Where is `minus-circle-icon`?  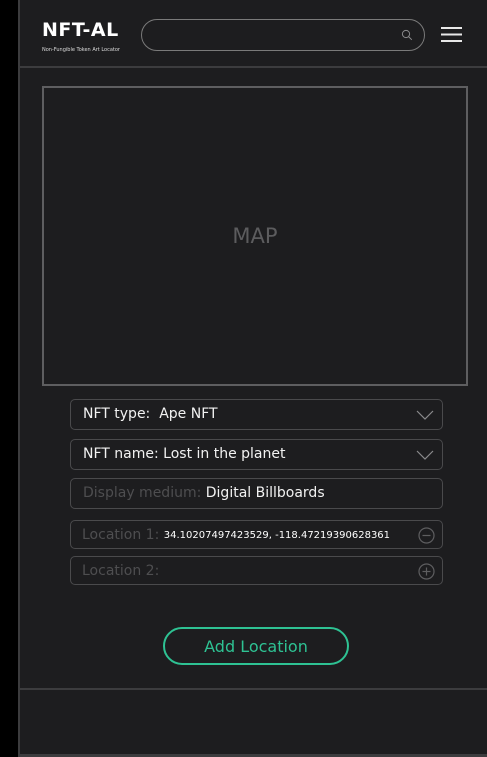
minus-circle-icon is located at coordinates (426, 535).